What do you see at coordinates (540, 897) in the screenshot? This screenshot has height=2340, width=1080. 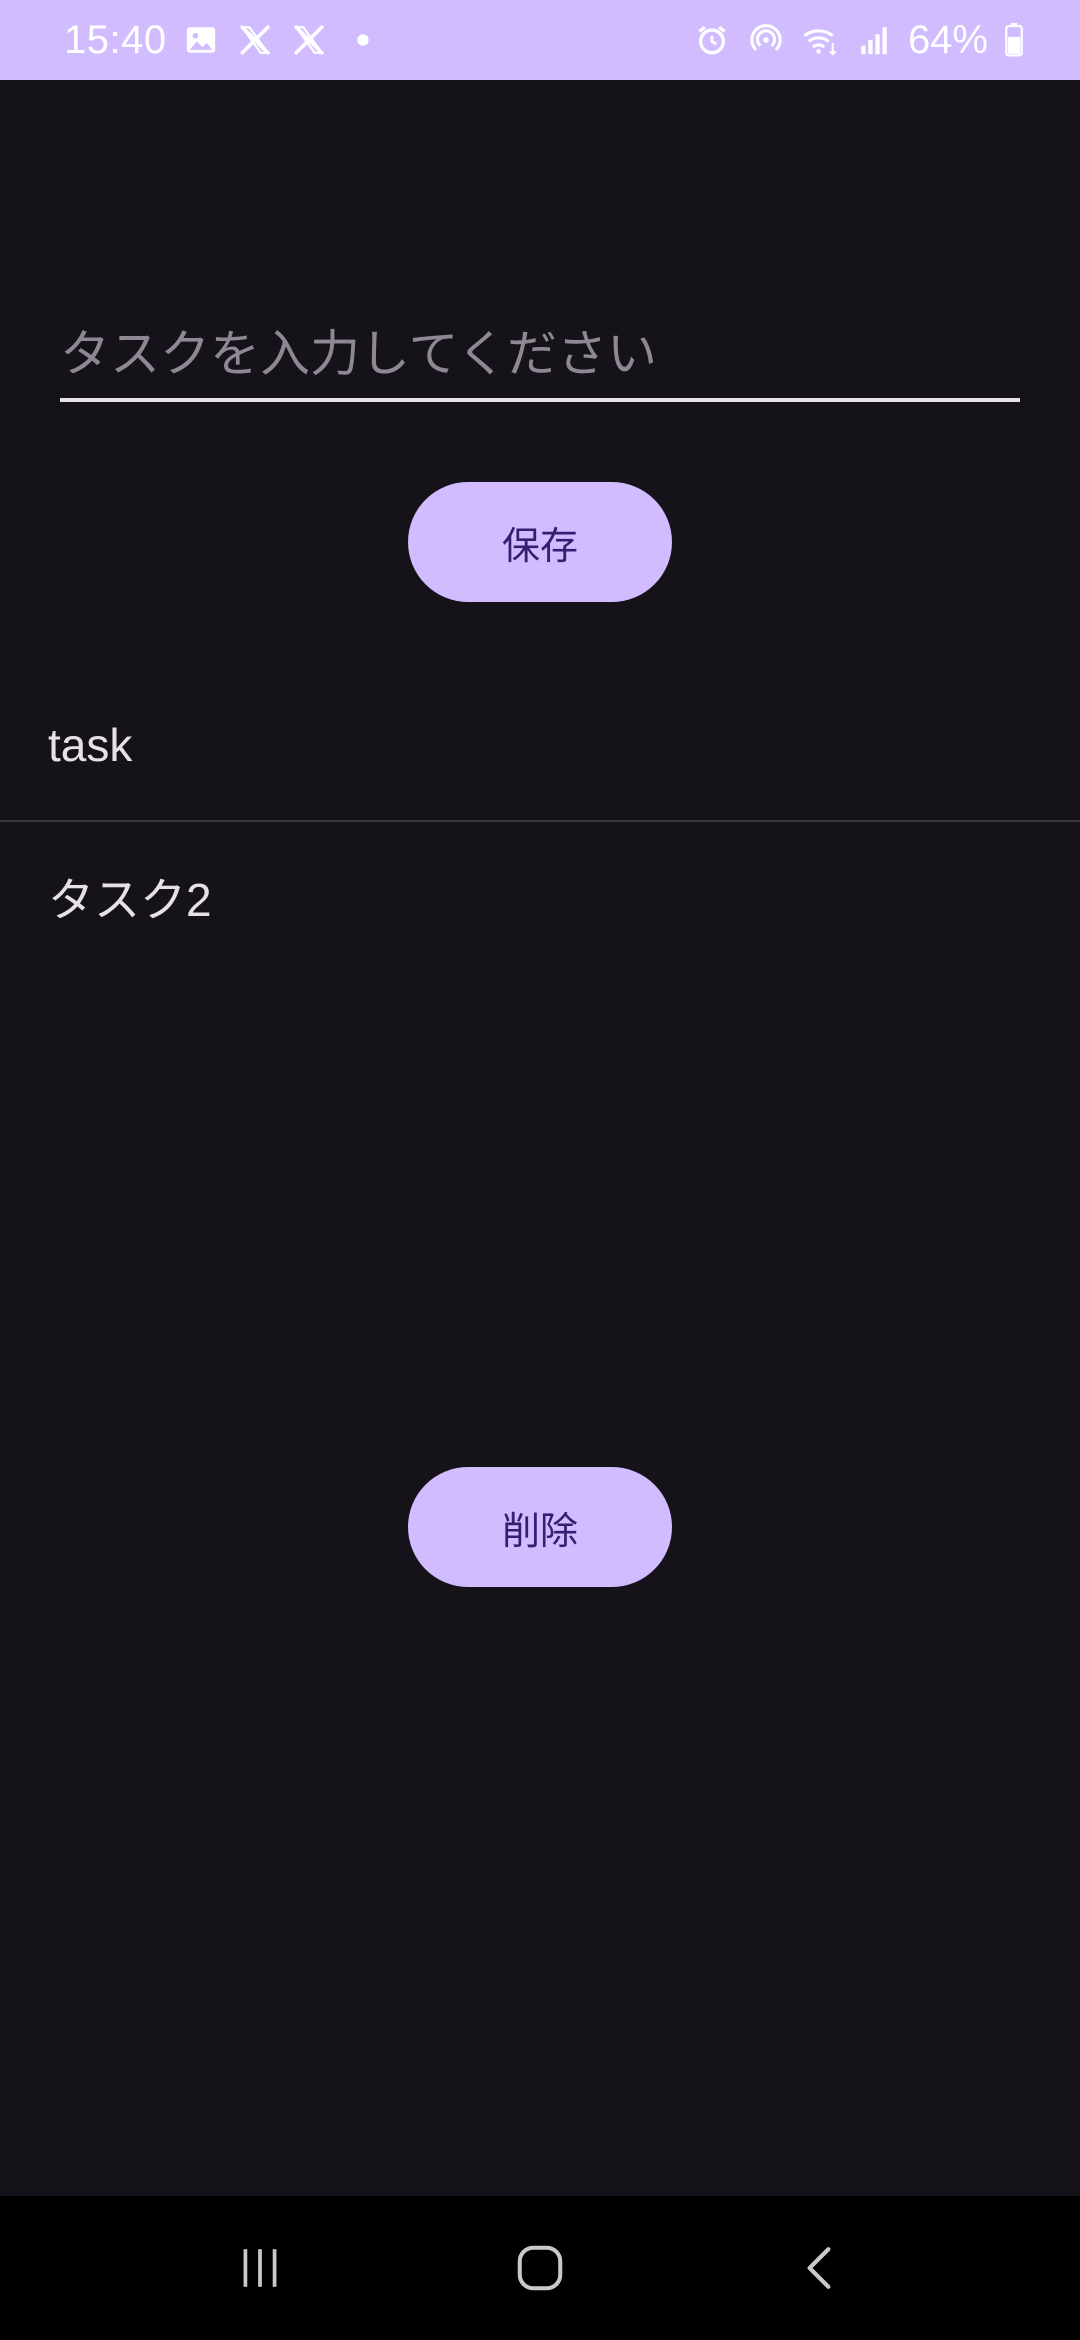 I see `task-list-item: タスク2` at bounding box center [540, 897].